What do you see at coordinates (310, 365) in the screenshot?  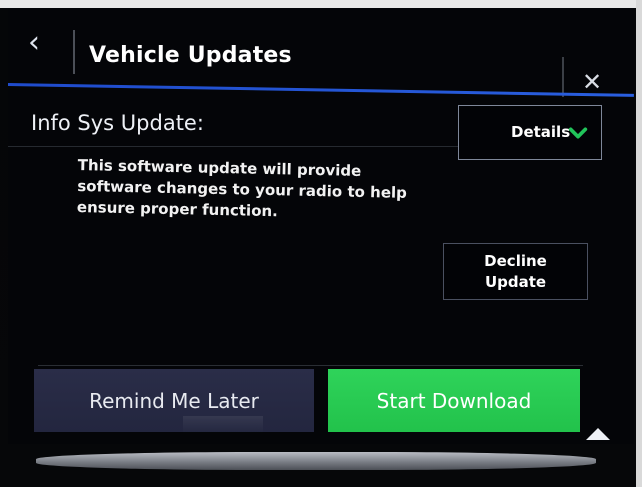 I see `bottom-divider` at bounding box center [310, 365].